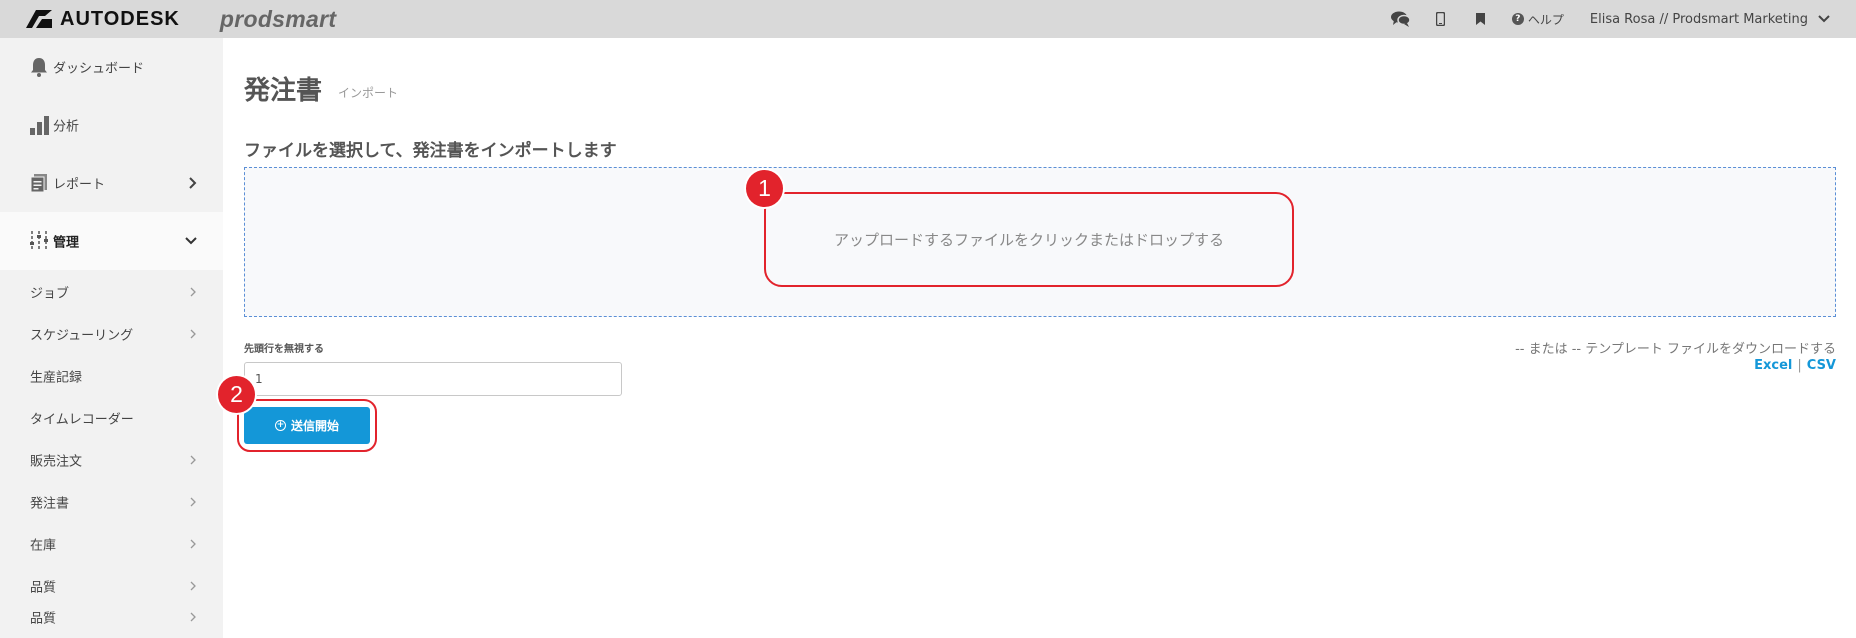 Image resolution: width=1856 pixels, height=638 pixels. Describe the element at coordinates (1517, 19) in the screenshot. I see `help-icon: ?` at that location.